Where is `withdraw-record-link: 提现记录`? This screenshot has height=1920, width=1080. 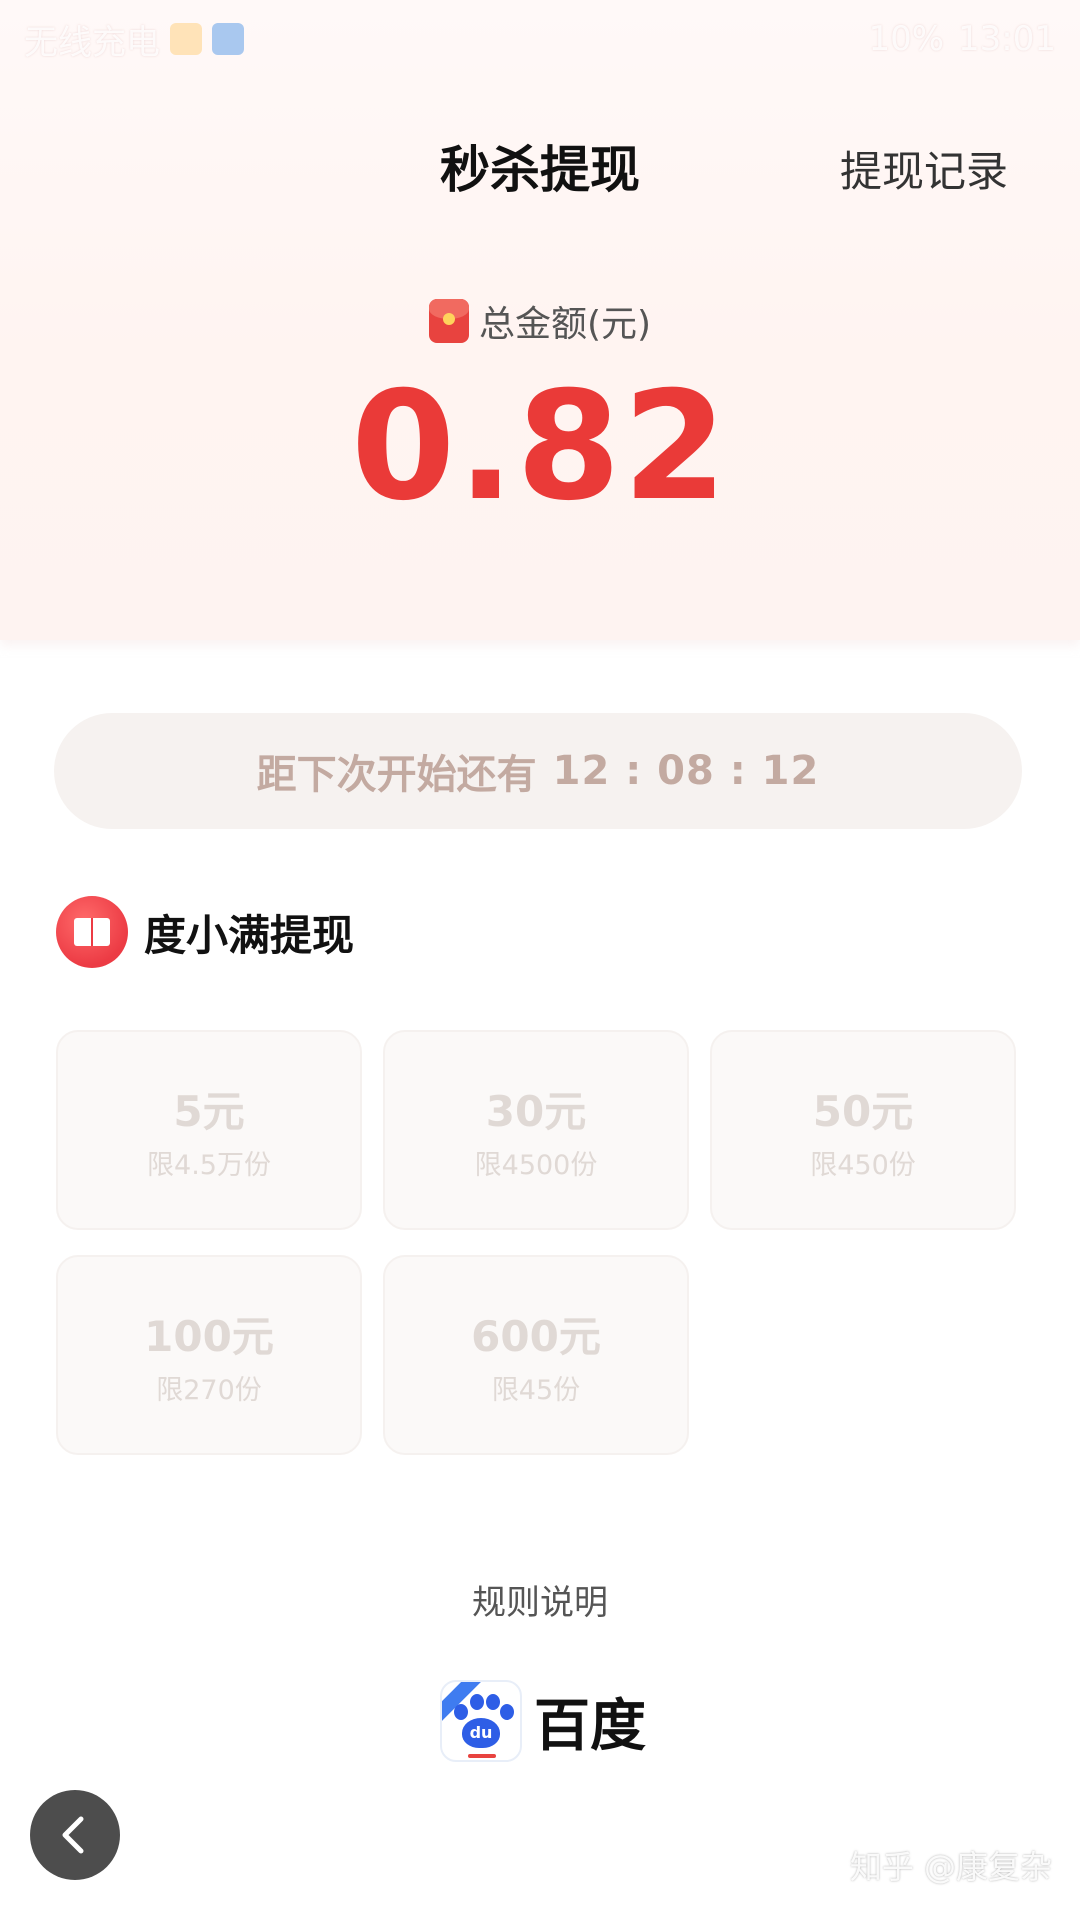
withdraw-record-link: 提现记录 is located at coordinates (924, 168).